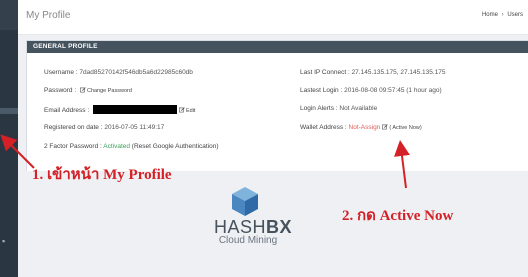 Image resolution: width=528 pixels, height=277 pixels. Describe the element at coordinates (17, 151) in the screenshot. I see `arrow-to-sidebar` at that location.